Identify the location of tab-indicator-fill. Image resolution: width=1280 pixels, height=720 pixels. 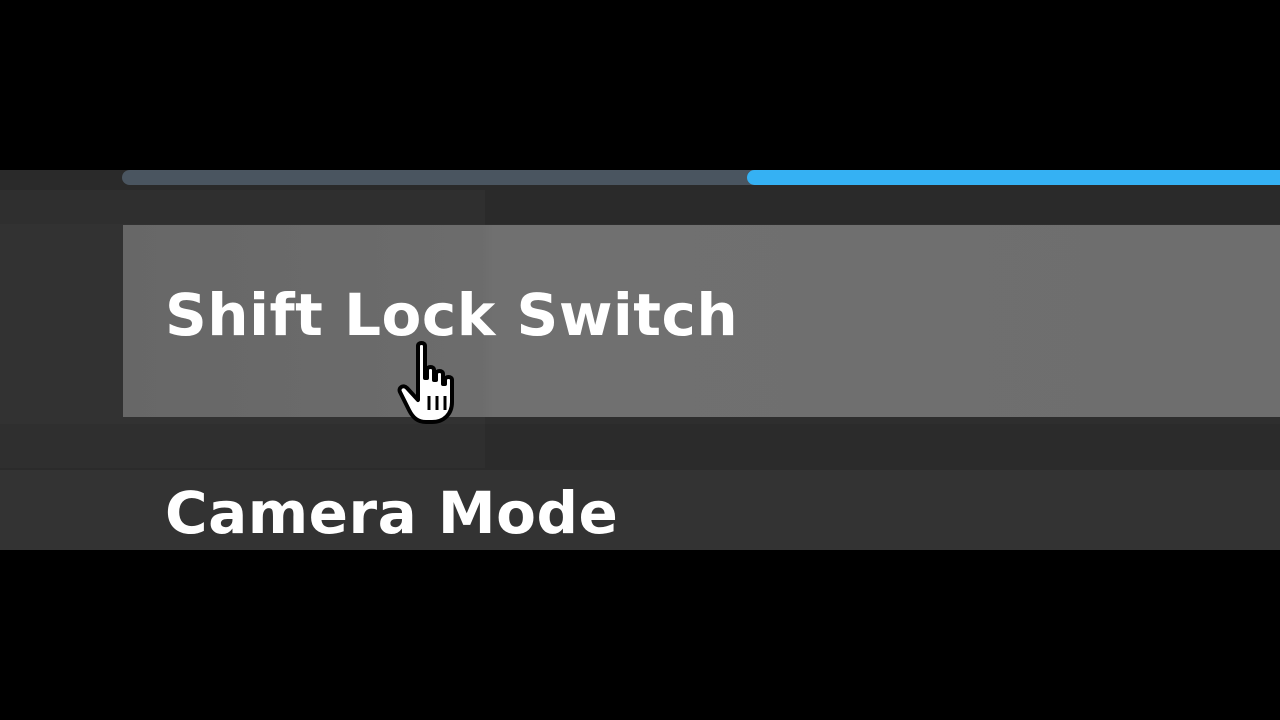
(1013, 177).